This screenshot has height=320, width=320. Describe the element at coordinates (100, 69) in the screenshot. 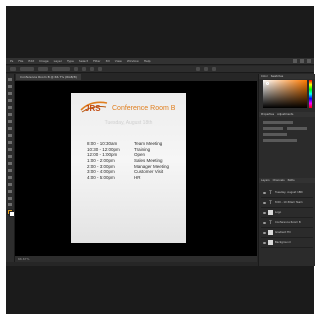

I see `distribute-icon` at that location.